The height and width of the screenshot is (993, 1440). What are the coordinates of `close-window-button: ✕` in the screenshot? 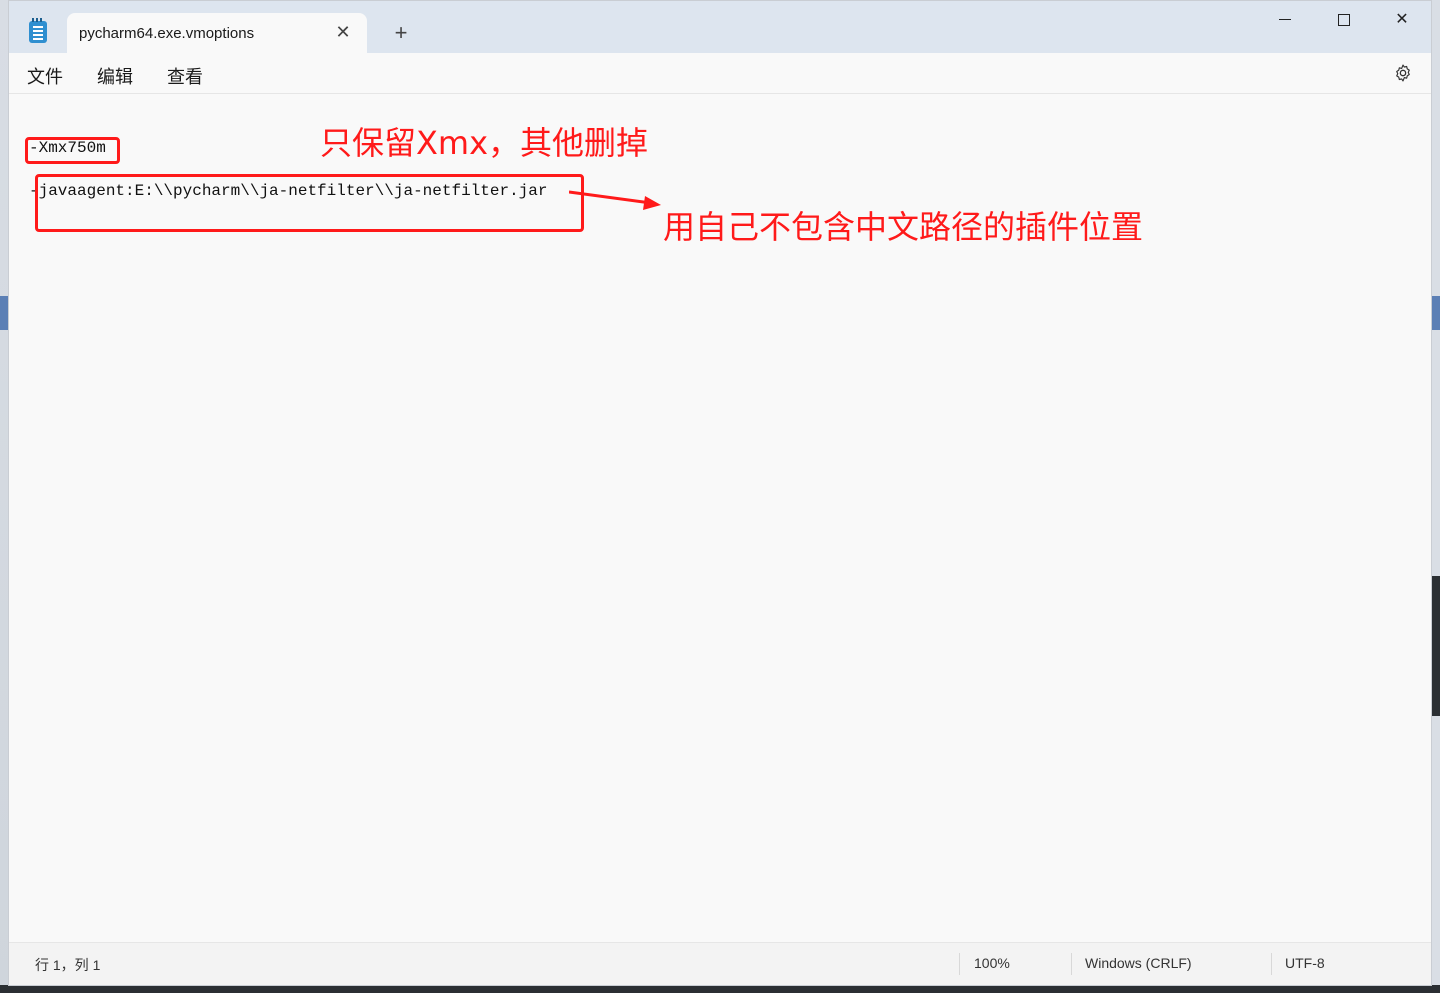 It's located at (1402, 20).